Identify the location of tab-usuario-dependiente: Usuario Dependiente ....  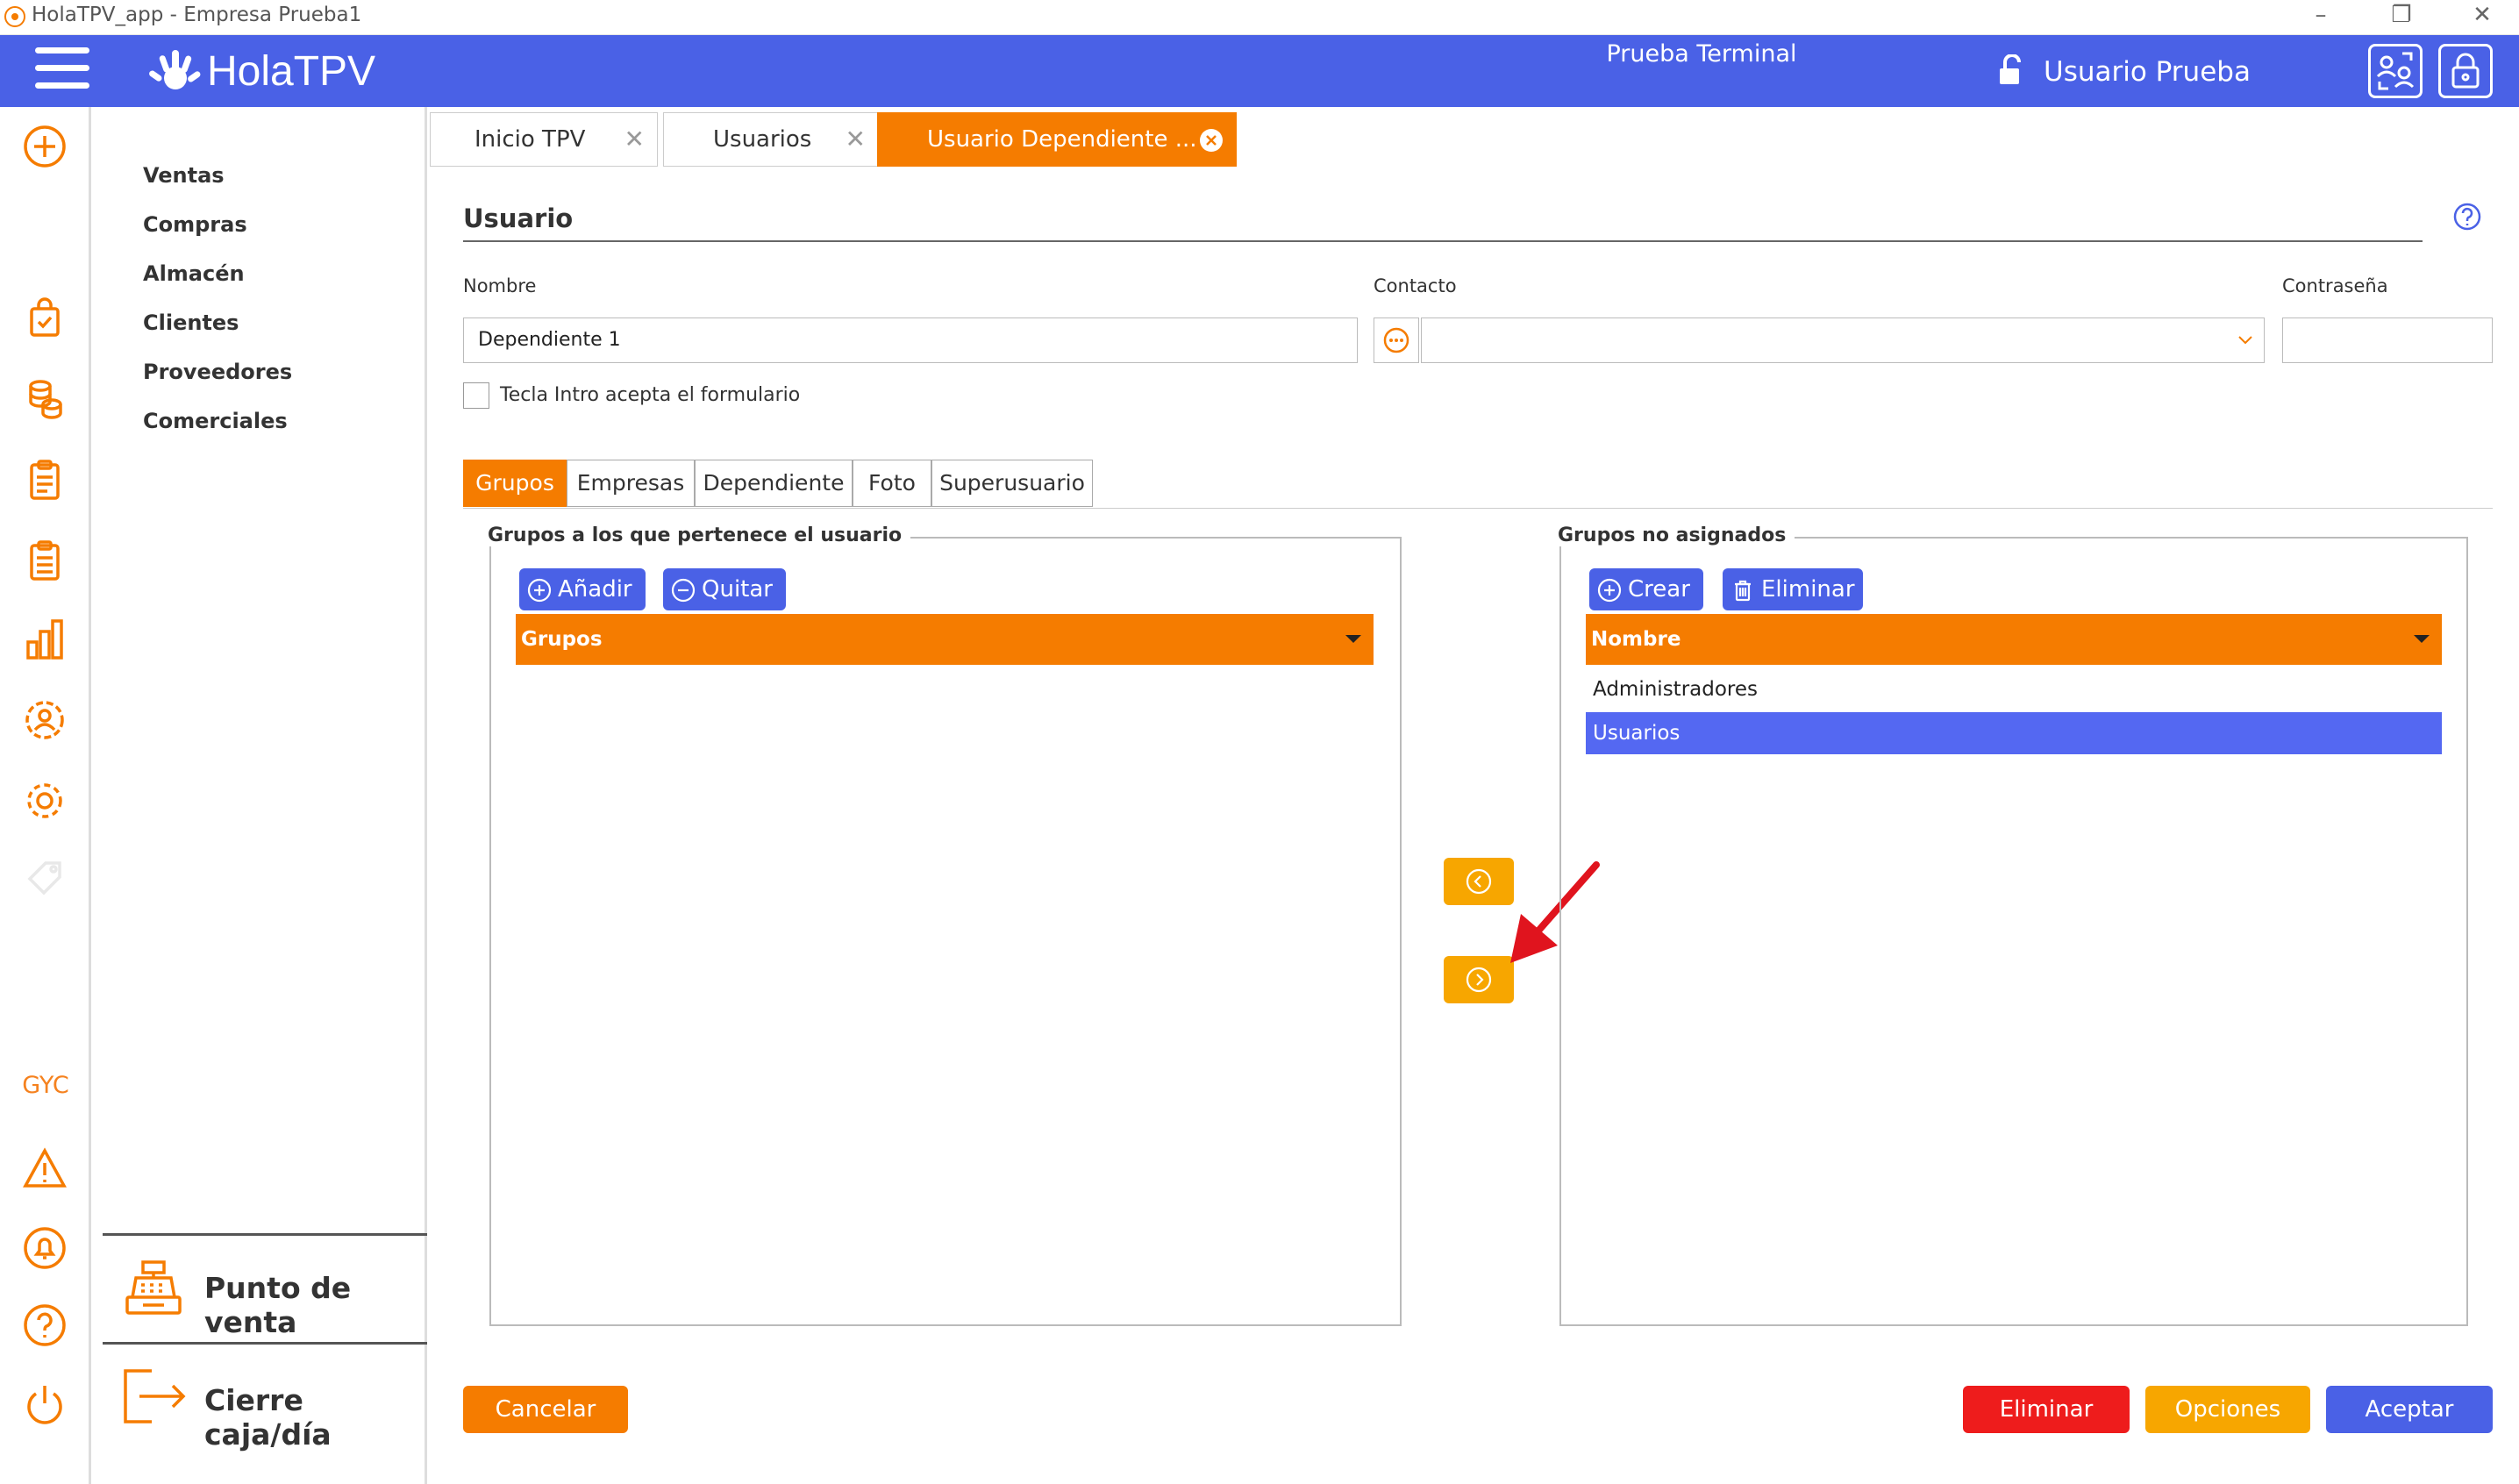
(1057, 139).